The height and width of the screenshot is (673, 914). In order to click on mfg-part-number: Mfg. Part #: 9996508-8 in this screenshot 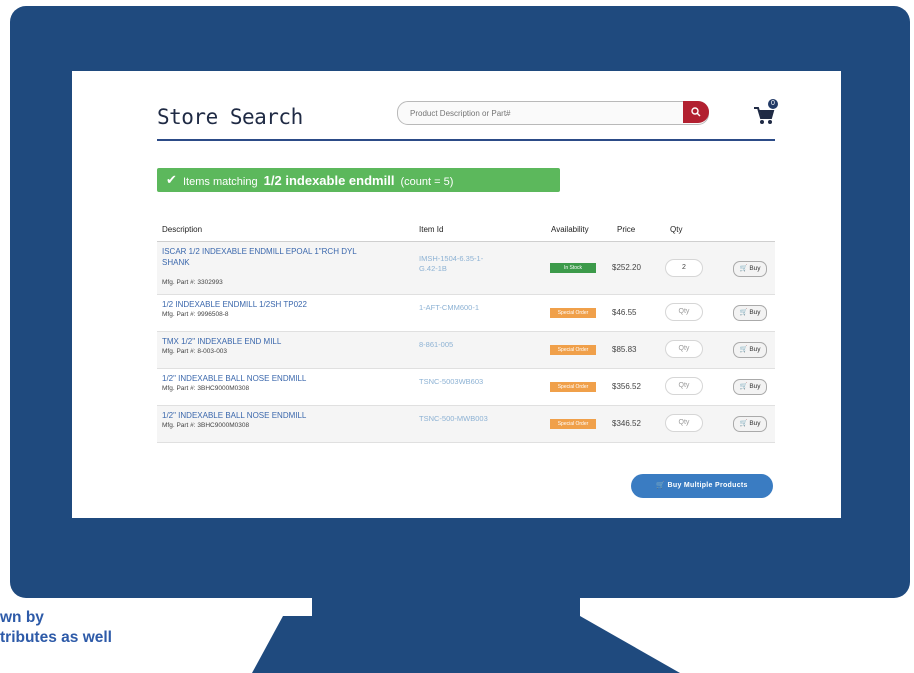, I will do `click(195, 314)`.